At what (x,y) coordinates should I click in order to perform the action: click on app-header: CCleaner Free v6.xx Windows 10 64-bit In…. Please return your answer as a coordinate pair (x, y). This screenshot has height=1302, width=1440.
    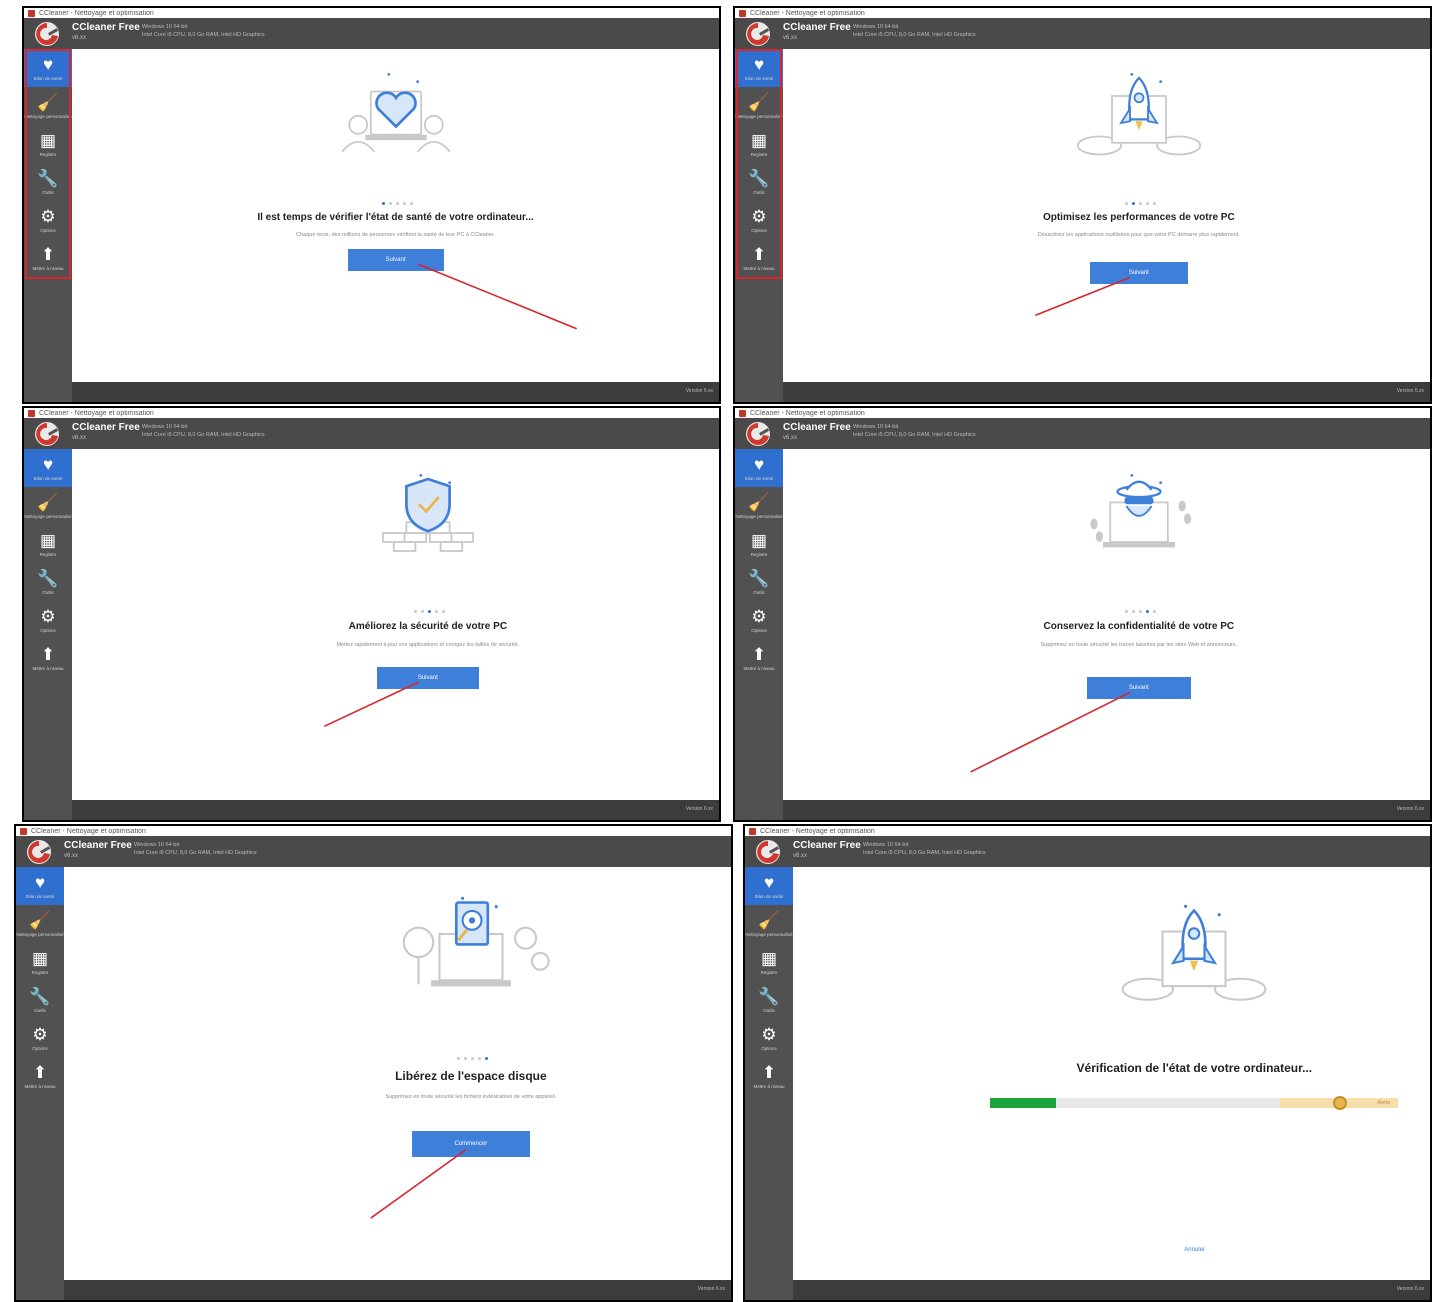
    Looking at the image, I should click on (1087, 851).